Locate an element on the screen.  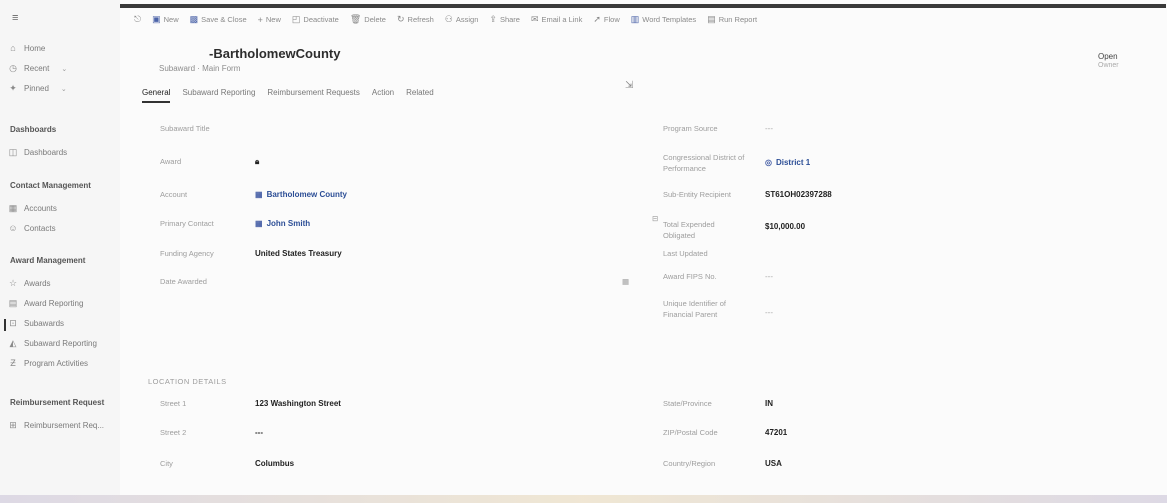
run-report-icon: ▤ is located at coordinates (711, 19).